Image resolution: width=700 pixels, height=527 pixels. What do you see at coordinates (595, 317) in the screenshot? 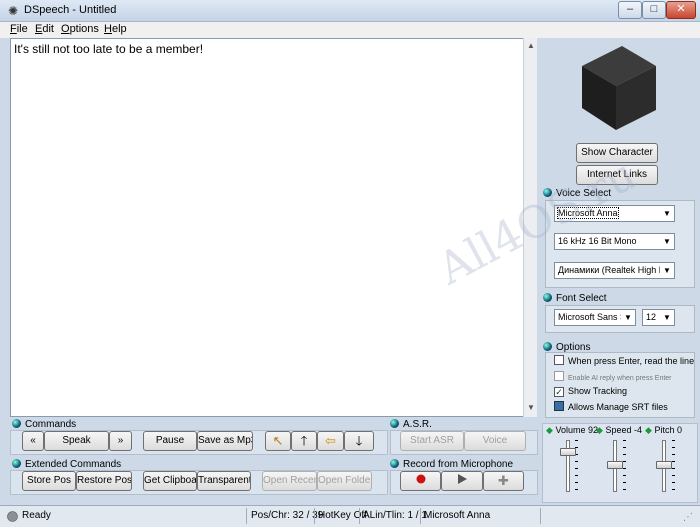
I see `font-dropdown: Microsoft Sans Se ▼` at bounding box center [595, 317].